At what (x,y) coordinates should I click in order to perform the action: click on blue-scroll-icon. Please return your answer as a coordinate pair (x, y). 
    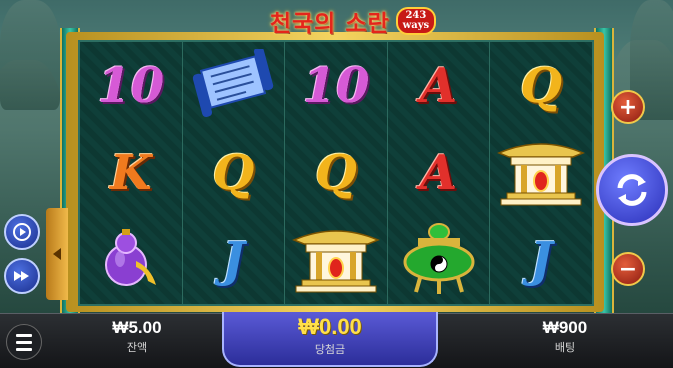
    Looking at the image, I should click on (233, 84).